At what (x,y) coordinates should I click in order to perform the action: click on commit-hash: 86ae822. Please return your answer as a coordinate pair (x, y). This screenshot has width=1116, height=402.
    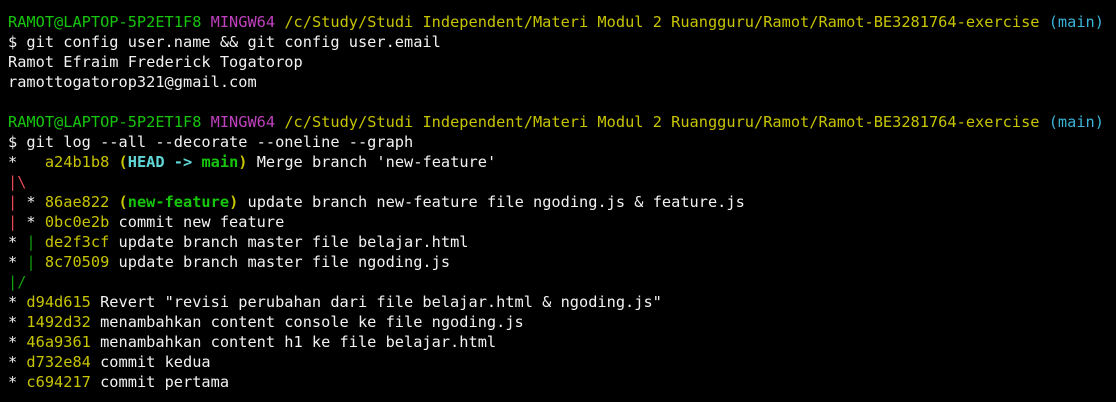
    Looking at the image, I should click on (77, 202).